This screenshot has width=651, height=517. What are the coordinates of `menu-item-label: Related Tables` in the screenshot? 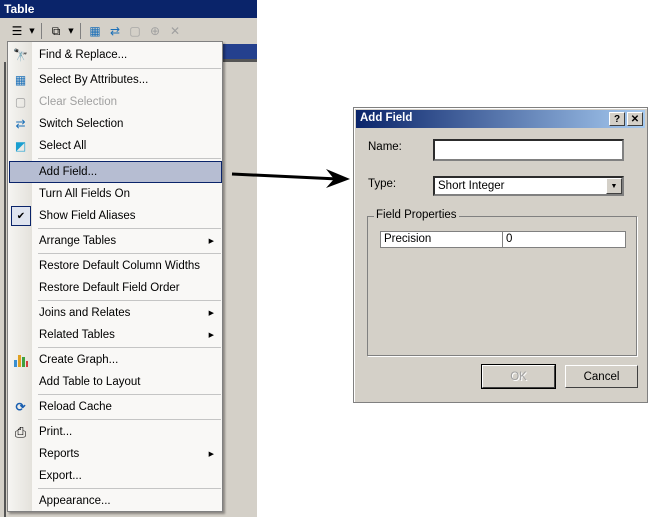 It's located at (77, 335).